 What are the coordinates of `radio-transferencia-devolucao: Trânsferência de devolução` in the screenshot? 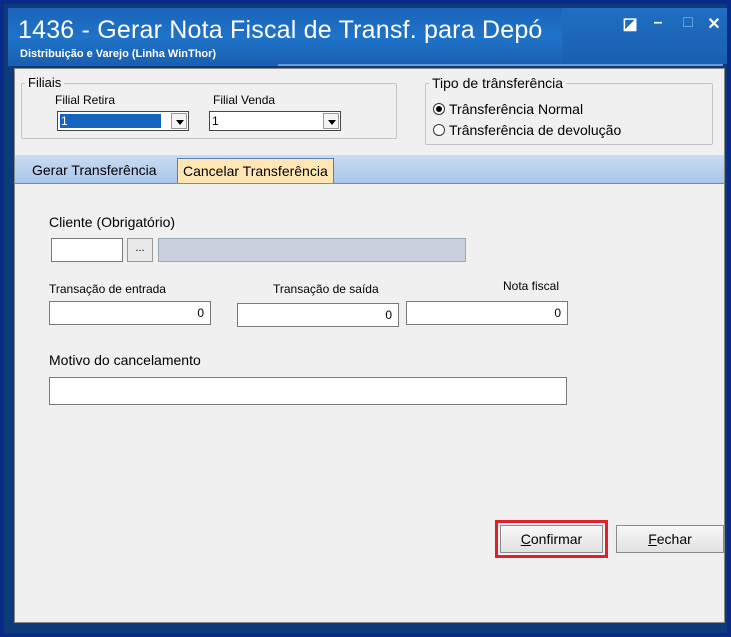 It's located at (527, 130).